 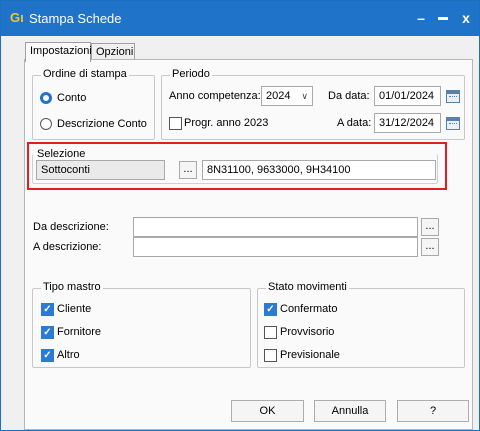 I want to click on da-data-label: Da data:, so click(x=349, y=96).